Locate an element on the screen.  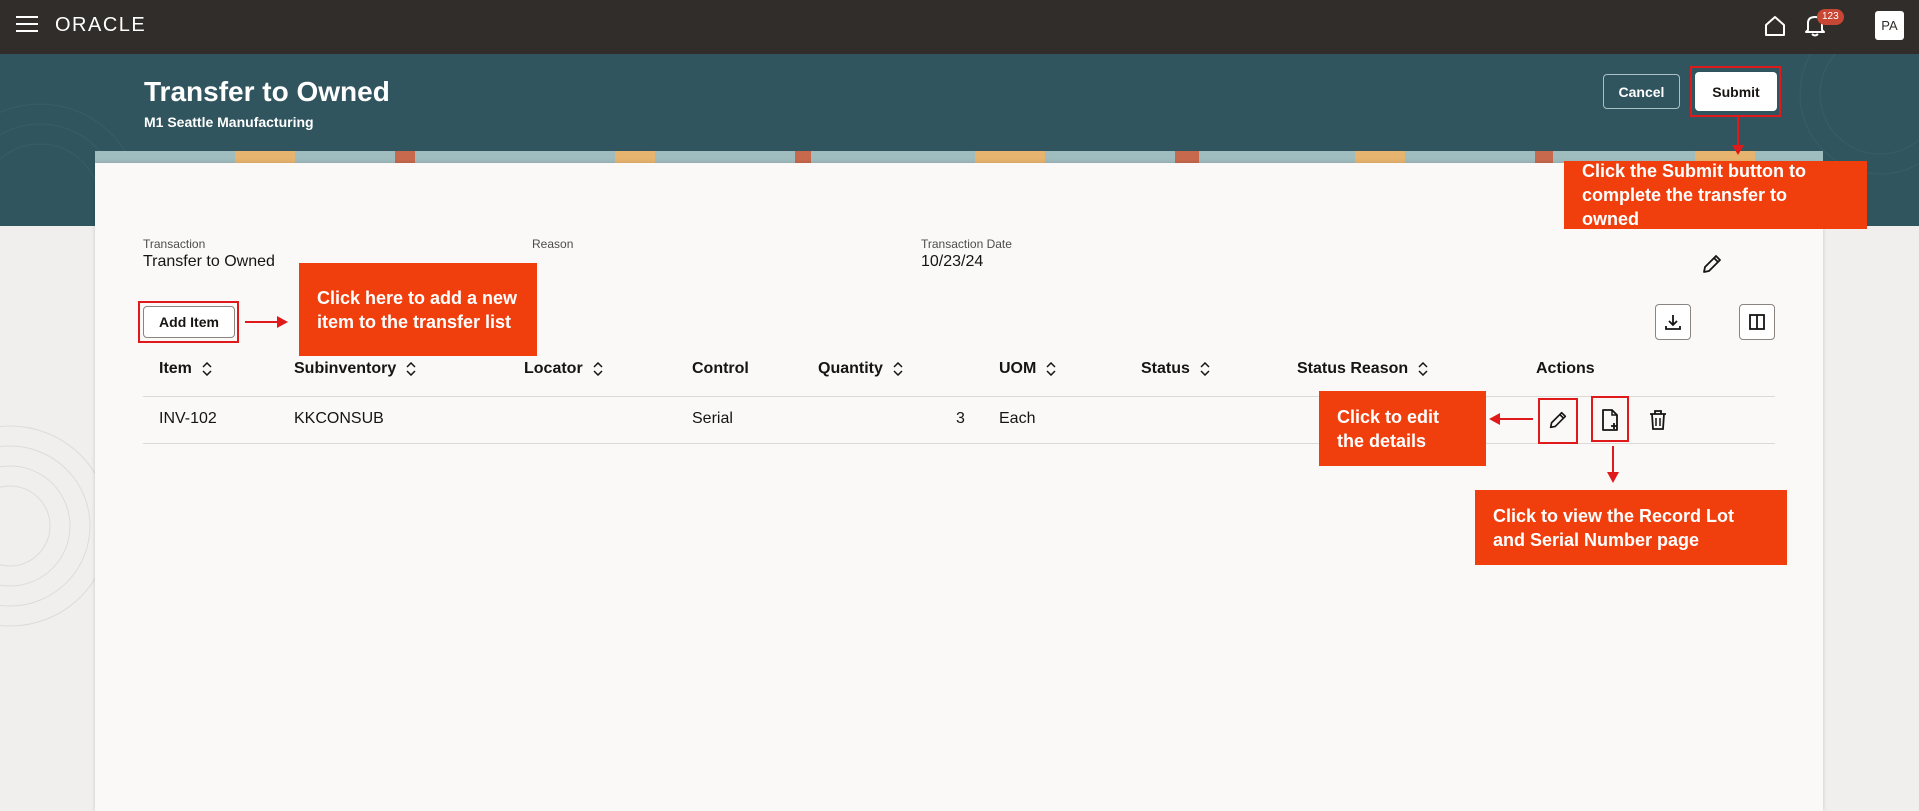
page-title: Transfer to Owned is located at coordinates (267, 91).